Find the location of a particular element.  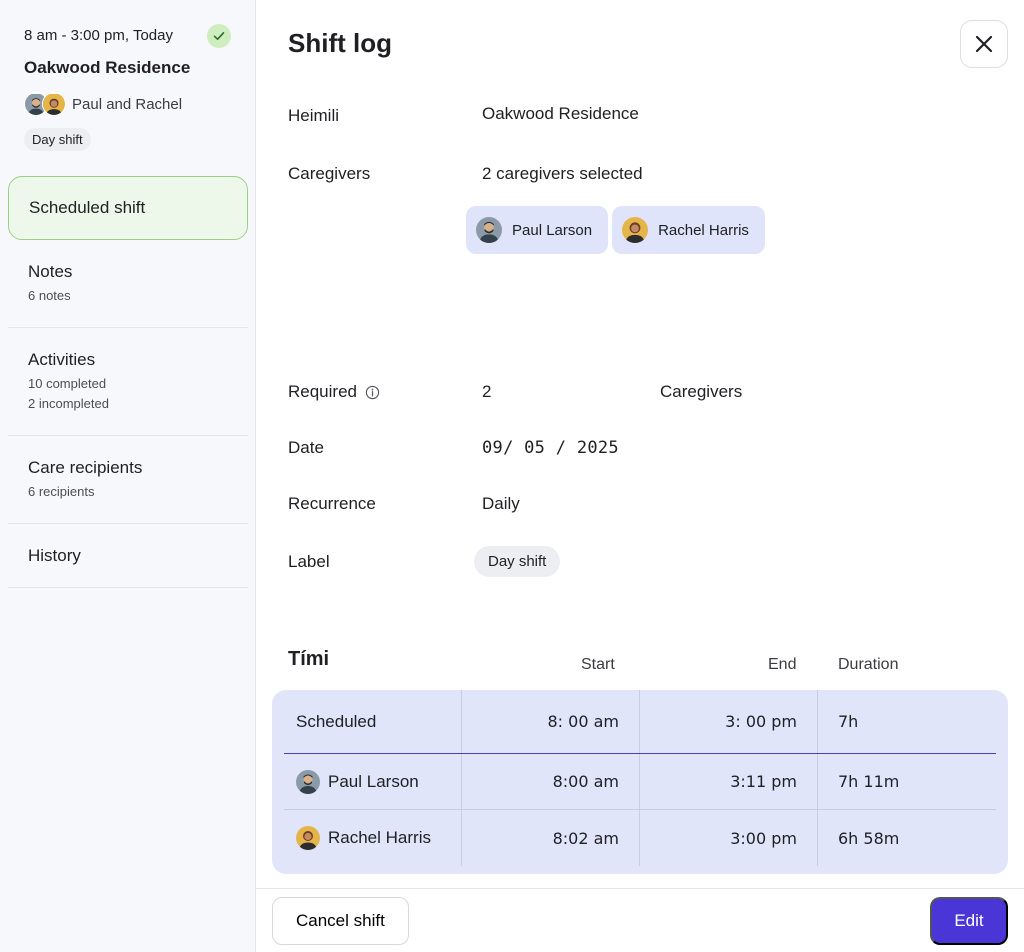

row-end: 3:11 pm is located at coordinates (729, 781).